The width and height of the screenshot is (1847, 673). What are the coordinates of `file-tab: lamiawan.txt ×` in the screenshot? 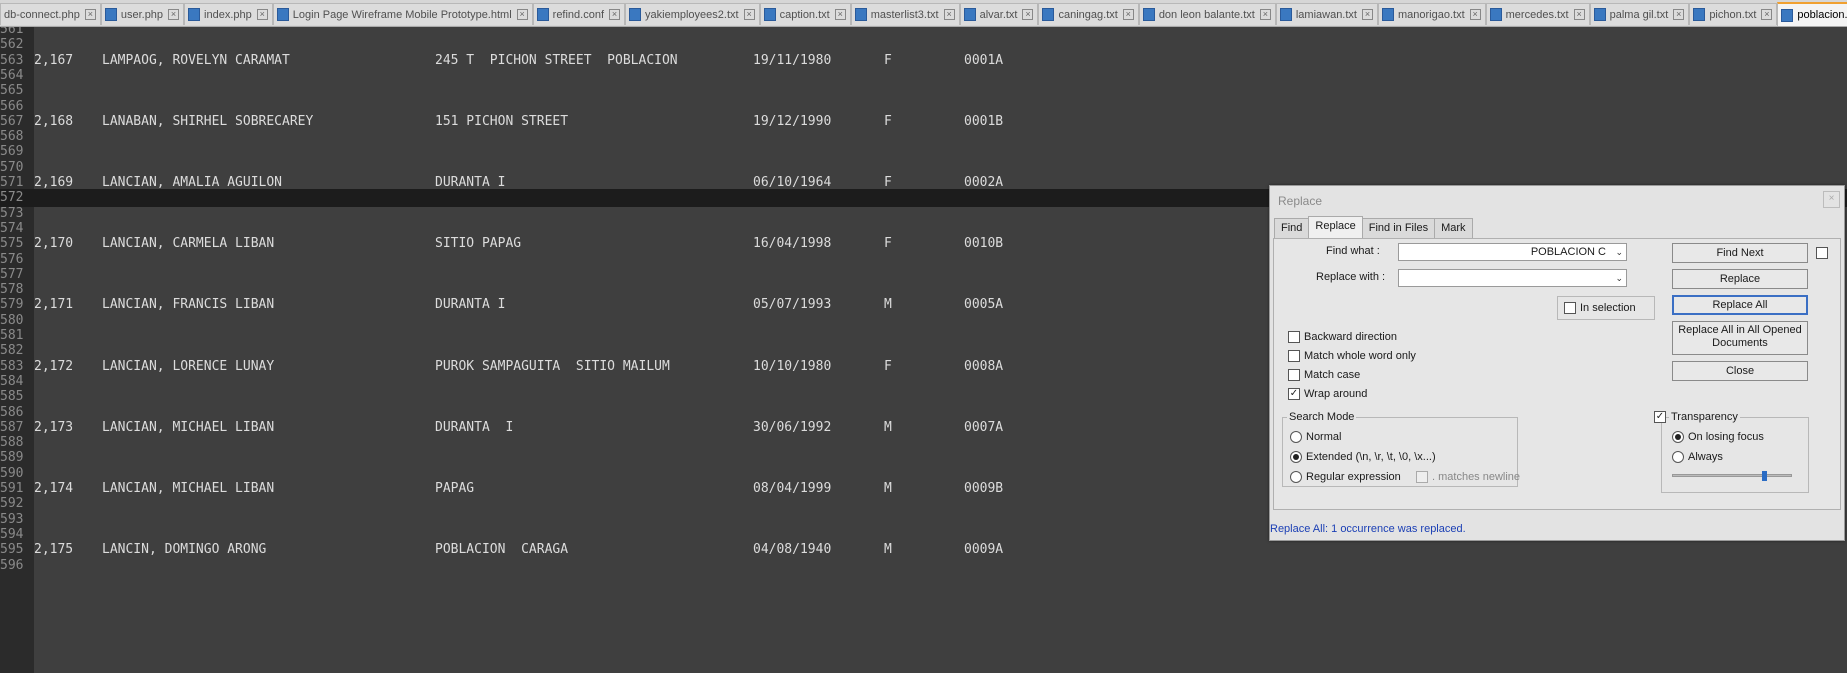 It's located at (1326, 14).